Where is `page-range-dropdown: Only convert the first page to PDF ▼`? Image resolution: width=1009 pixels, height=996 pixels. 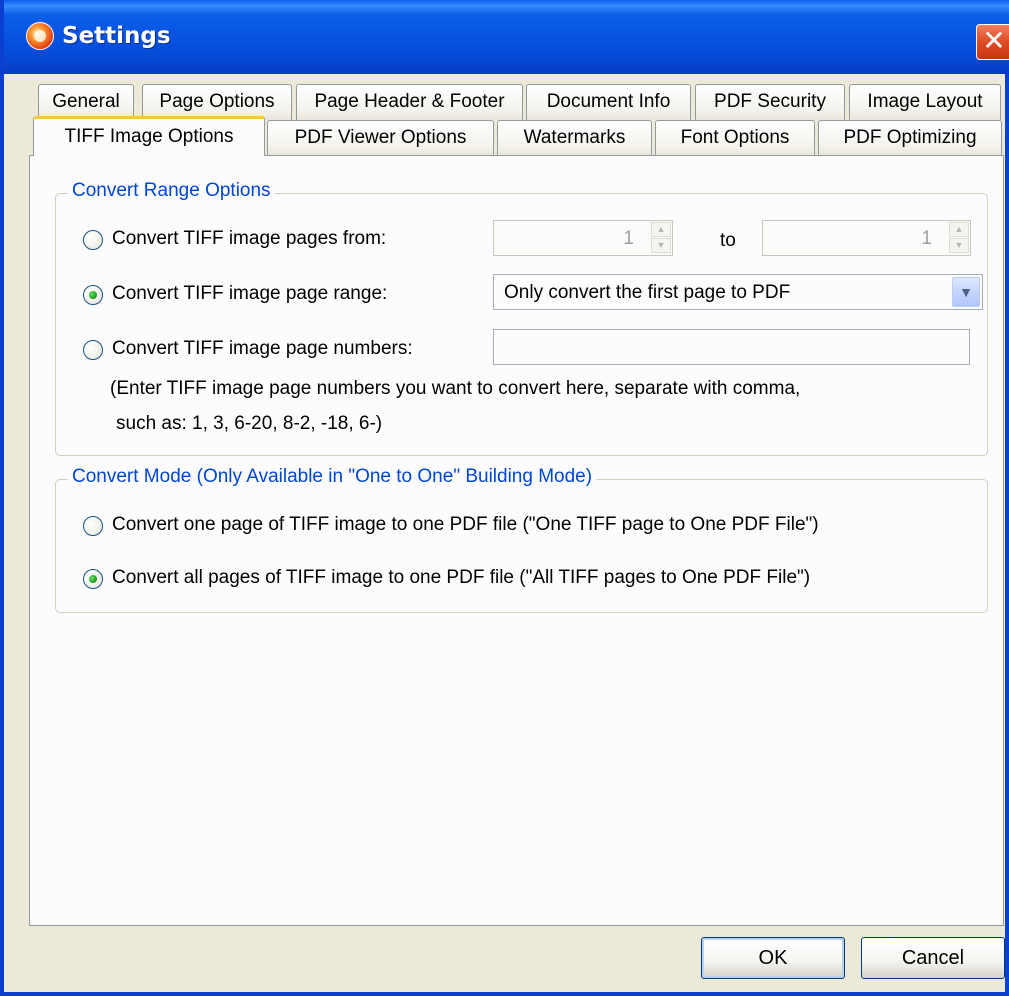 page-range-dropdown: Only convert the first page to PDF ▼ is located at coordinates (738, 292).